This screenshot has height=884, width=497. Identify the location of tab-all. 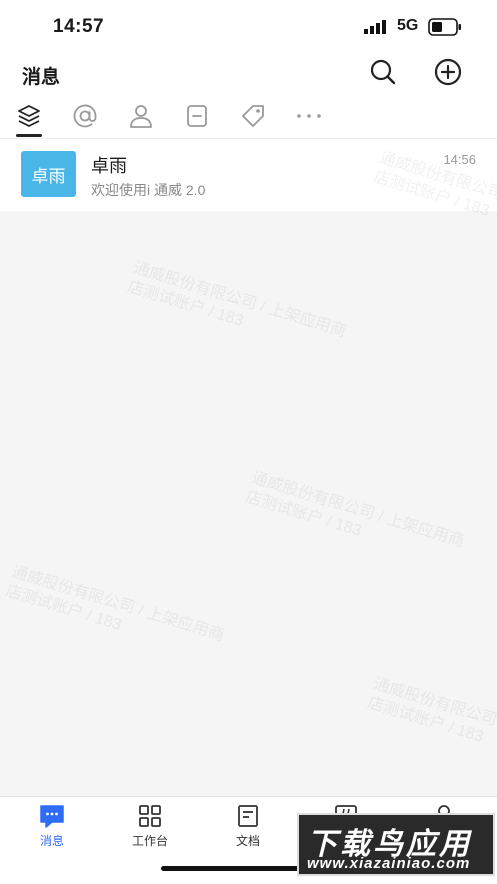
(29, 116).